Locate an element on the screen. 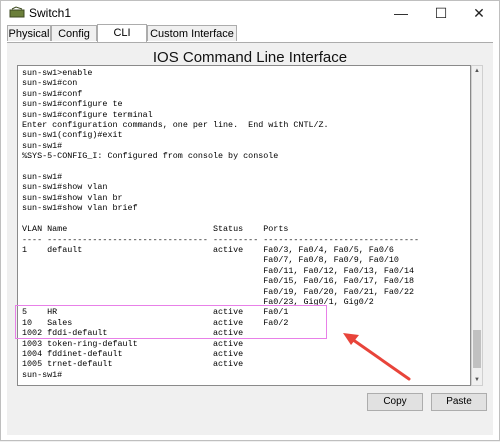 Image resolution: width=500 pixels, height=442 pixels. paste-button: Paste is located at coordinates (459, 402).